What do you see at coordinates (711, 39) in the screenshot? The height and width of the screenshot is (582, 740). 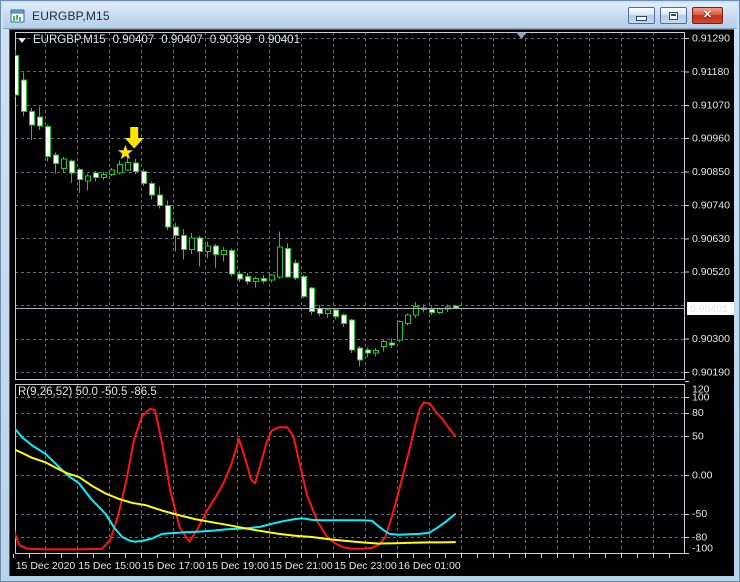 I see `svg-text: 0.91290` at bounding box center [711, 39].